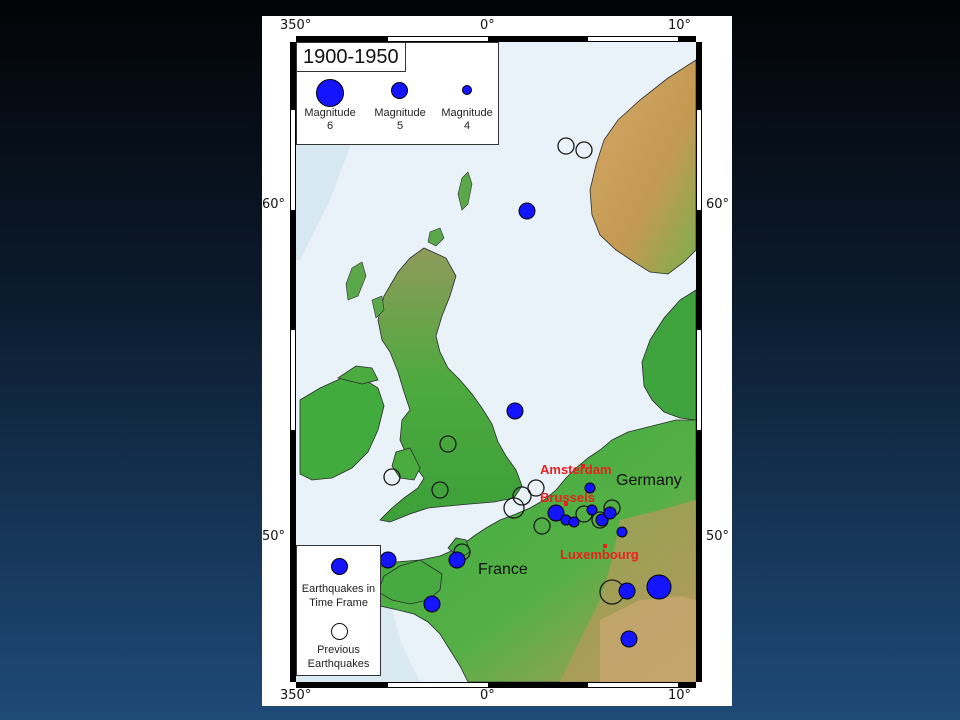 This screenshot has width=960, height=720. What do you see at coordinates (330, 93) in the screenshot?
I see `magnitude-6-symbol` at bounding box center [330, 93].